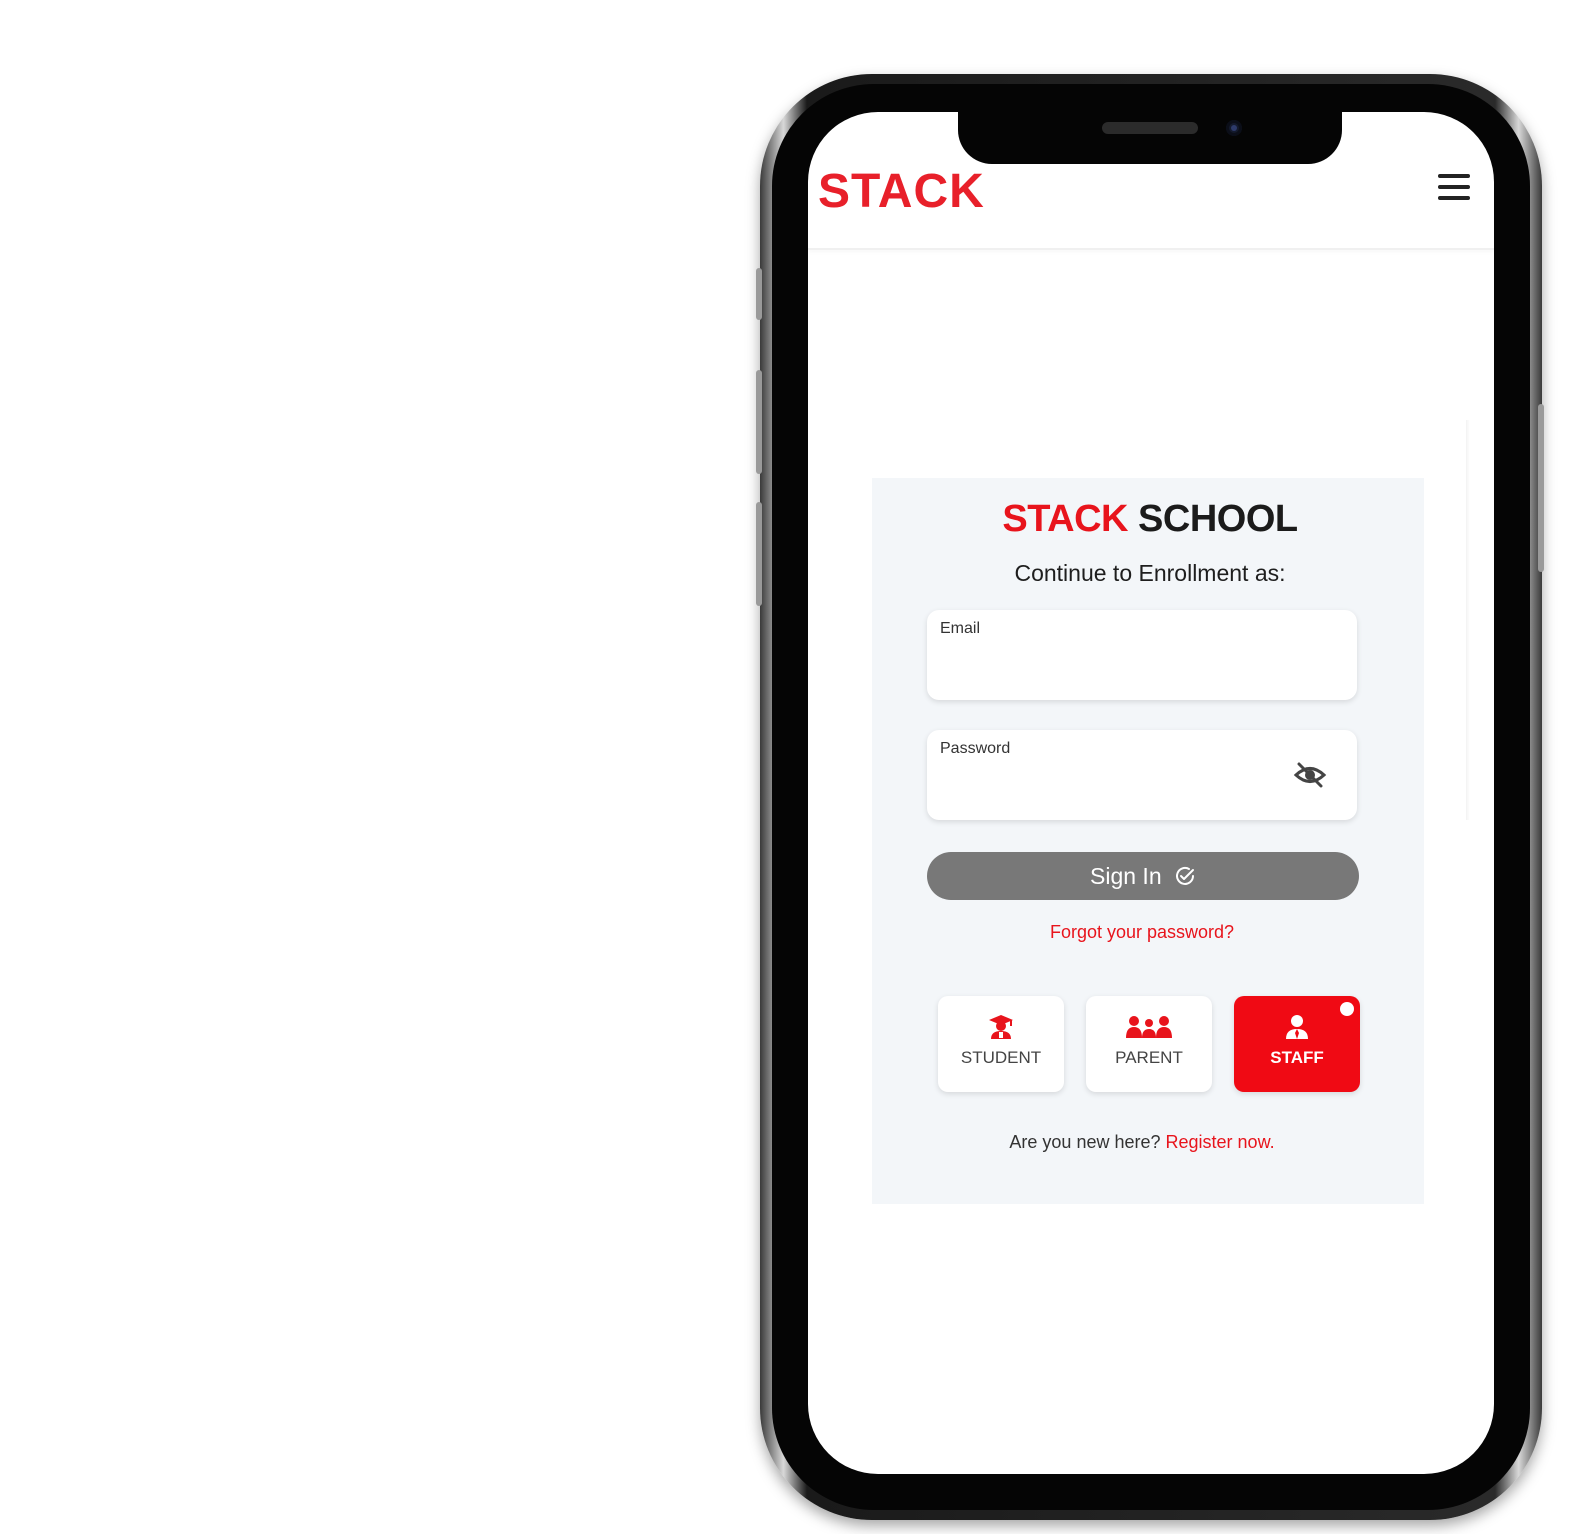 Image resolution: width=1572 pixels, height=1534 pixels. I want to click on page-title: STACK SCHOOL, so click(1150, 519).